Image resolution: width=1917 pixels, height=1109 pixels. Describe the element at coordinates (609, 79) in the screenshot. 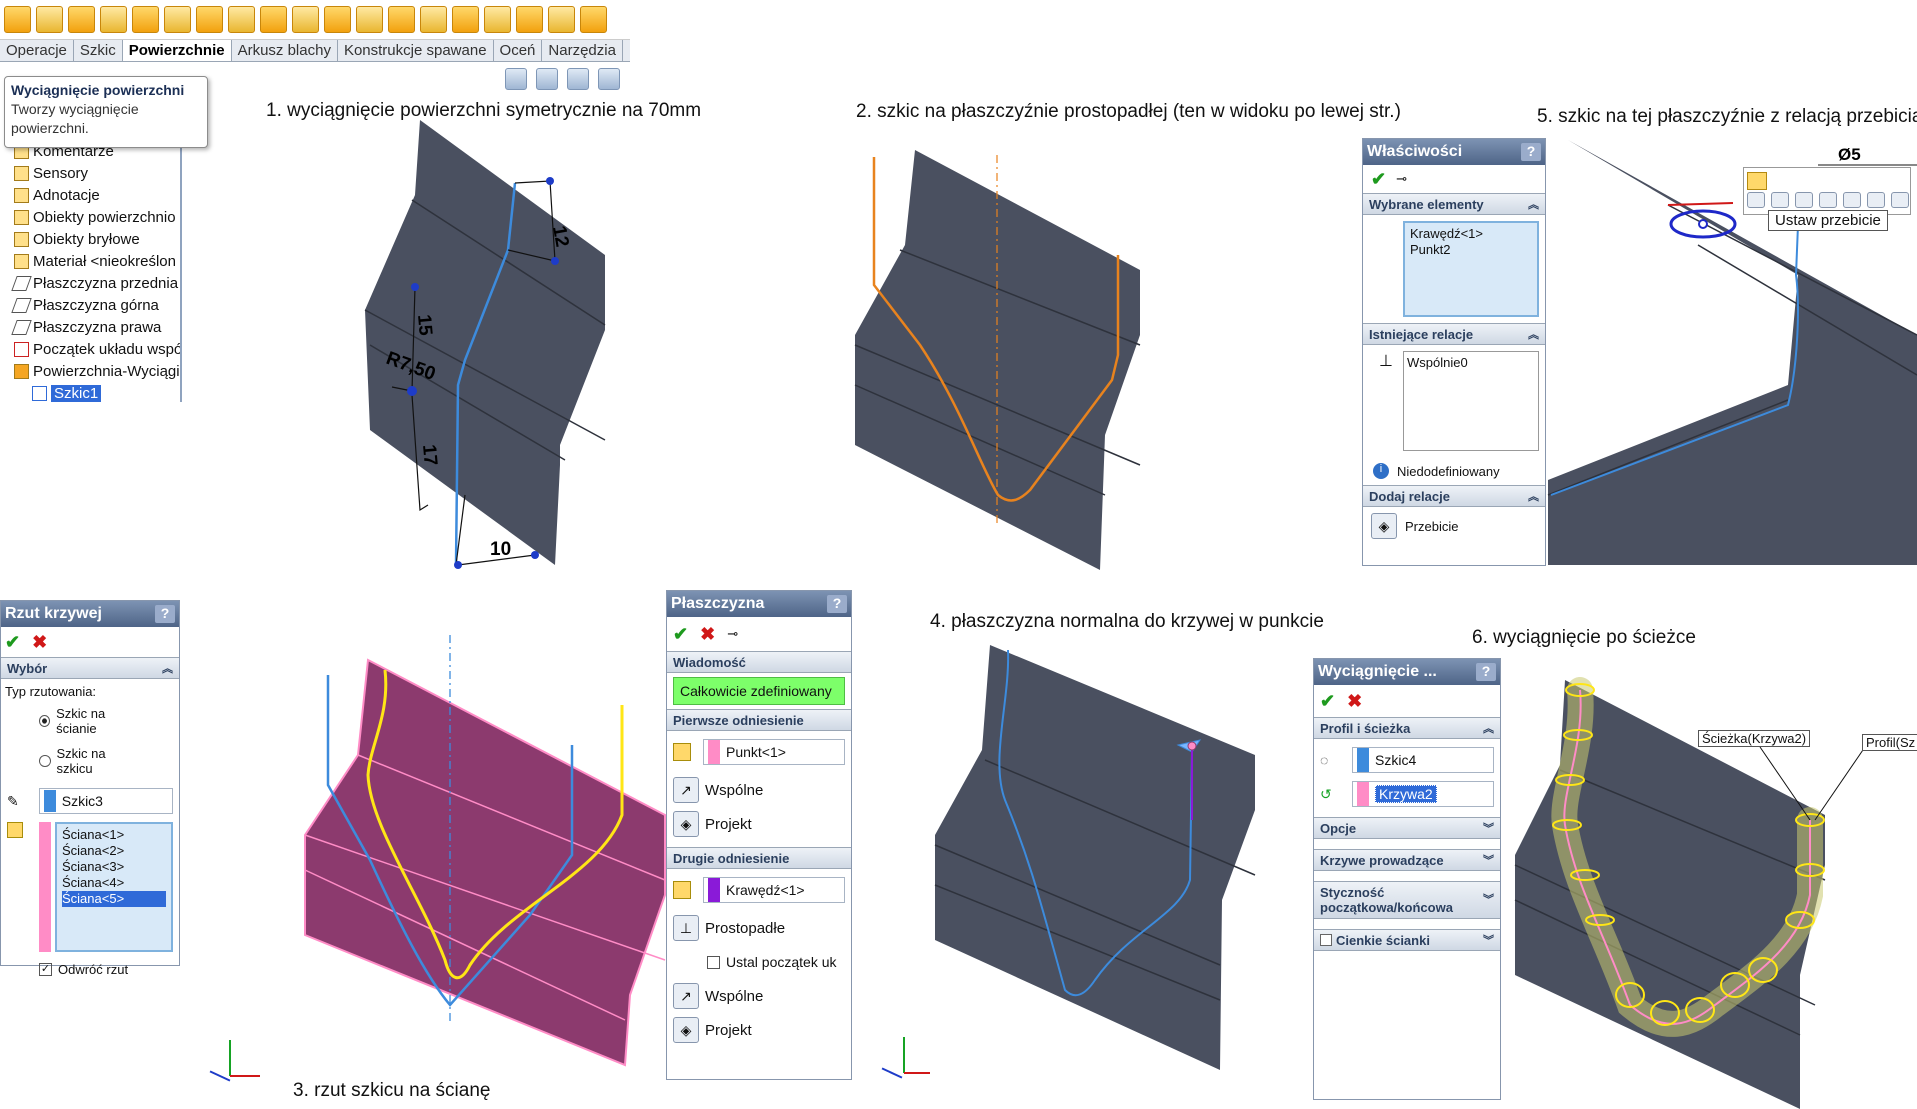

I see `section-view-icon` at that location.